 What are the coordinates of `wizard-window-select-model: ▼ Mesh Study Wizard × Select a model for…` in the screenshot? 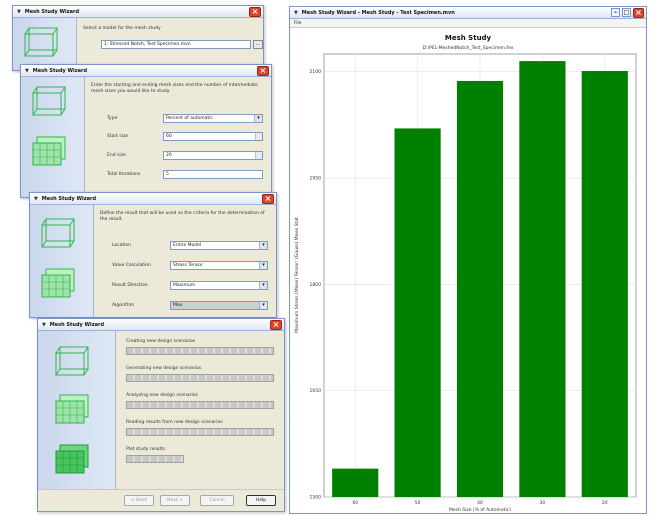 It's located at (138, 38).